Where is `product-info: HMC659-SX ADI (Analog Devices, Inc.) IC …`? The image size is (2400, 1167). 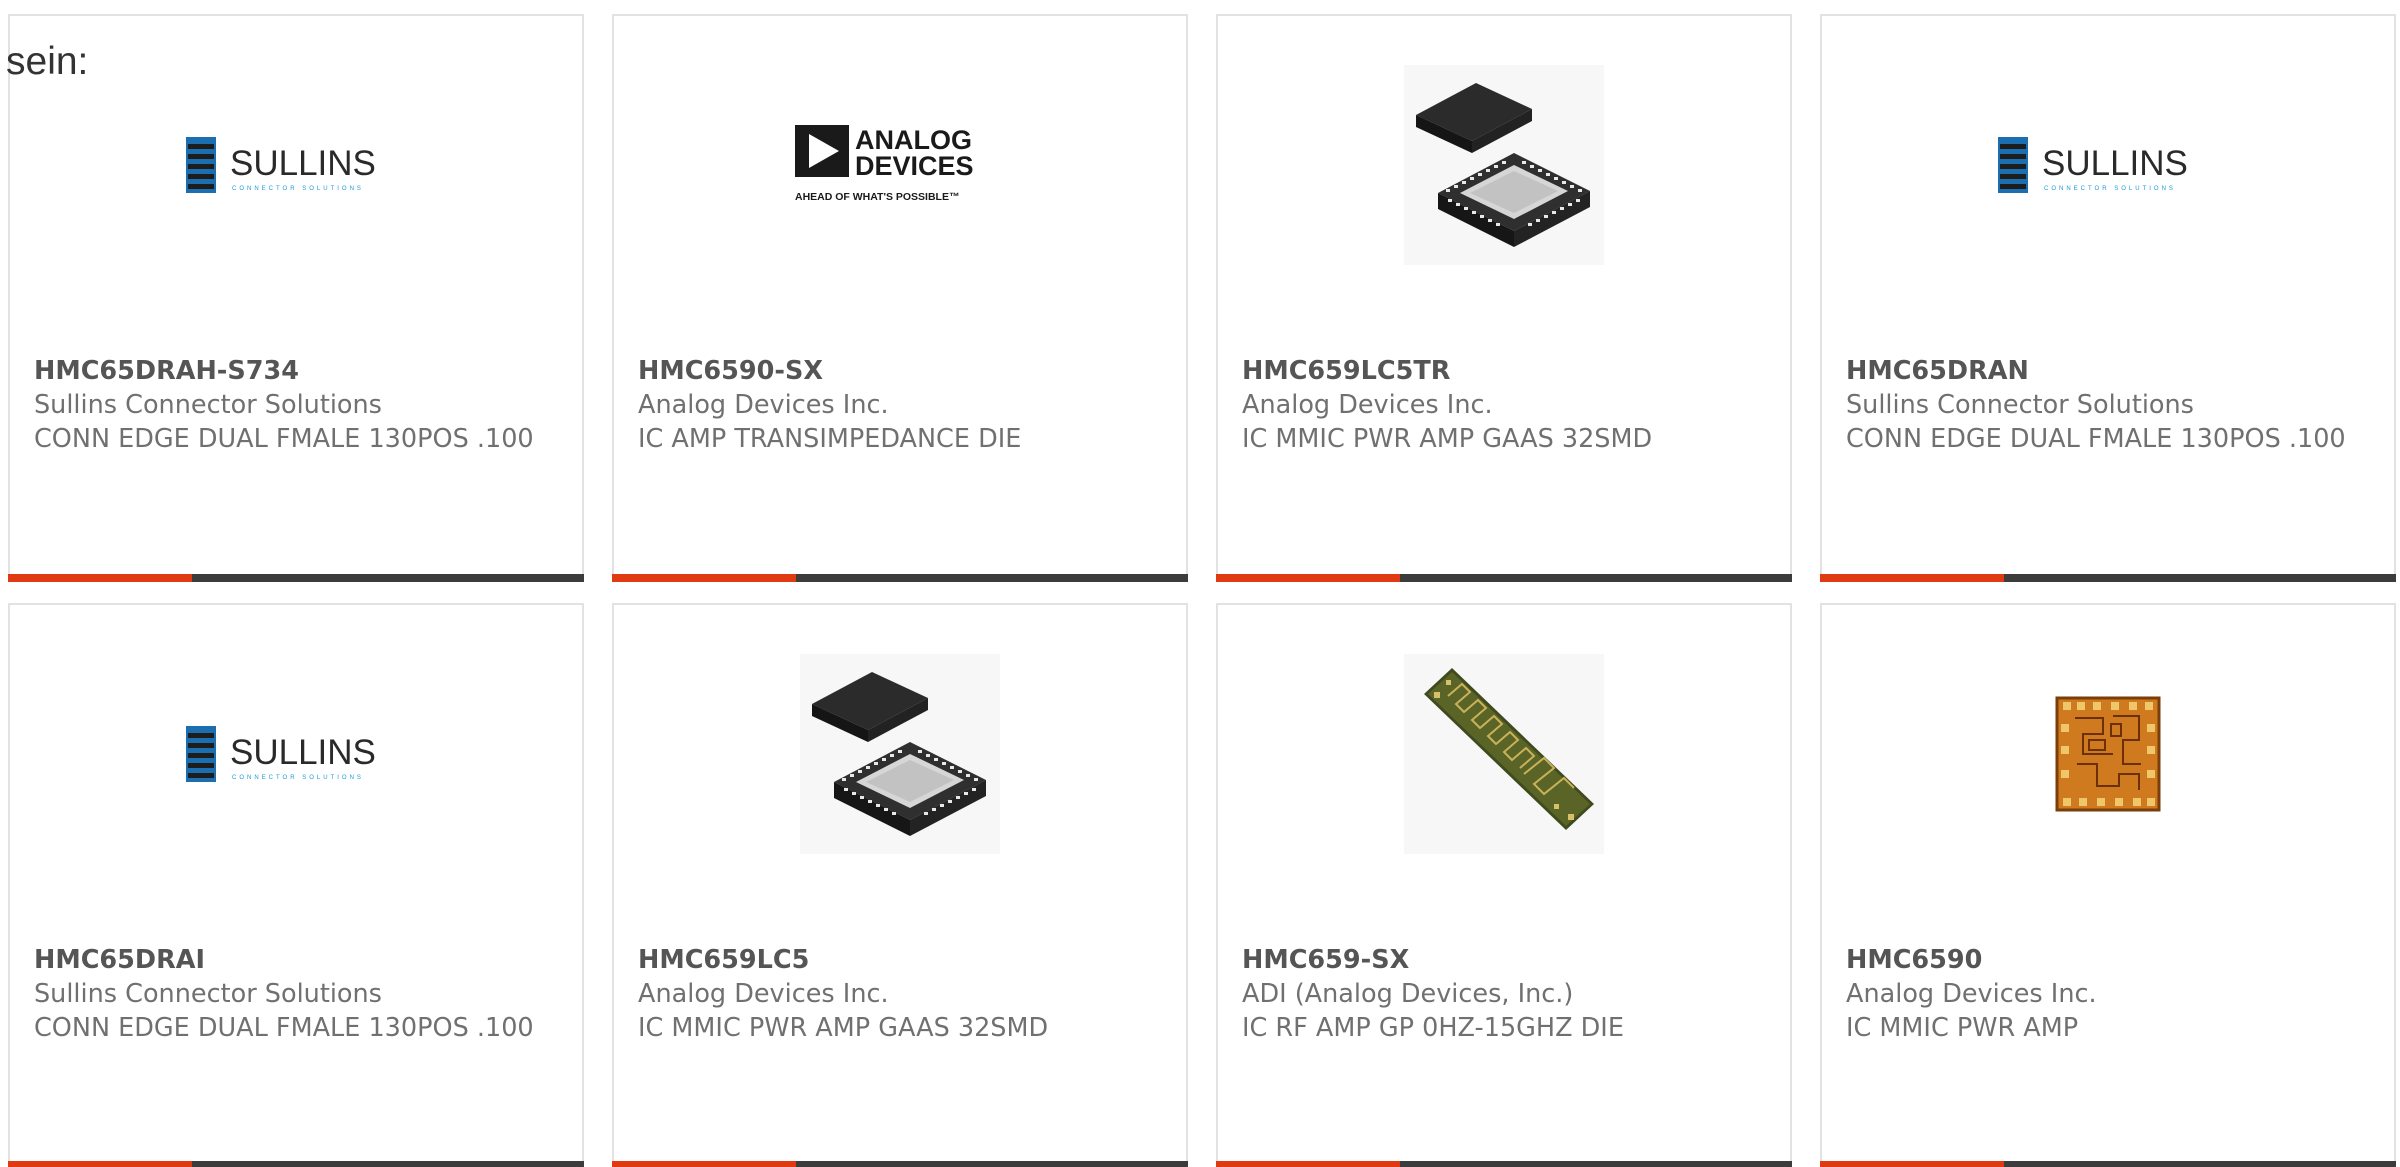
product-info: HMC659-SX ADI (Analog Devices, Inc.) IC … is located at coordinates (1506, 994).